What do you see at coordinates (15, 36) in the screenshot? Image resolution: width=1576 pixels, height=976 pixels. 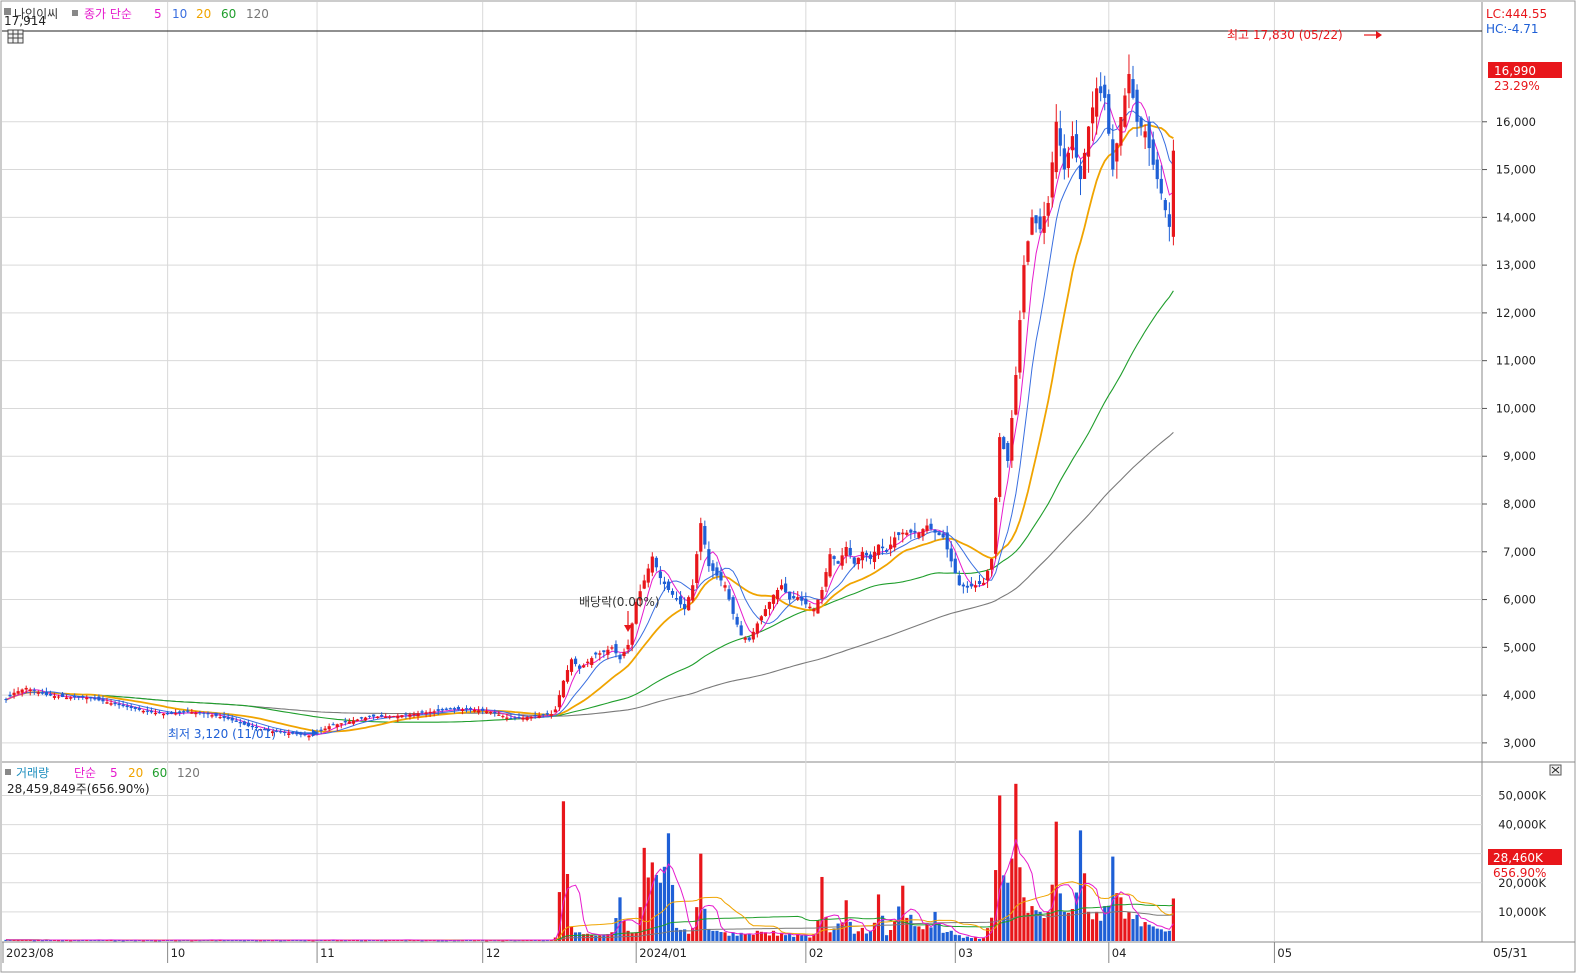 I see `table-grid-icon` at bounding box center [15, 36].